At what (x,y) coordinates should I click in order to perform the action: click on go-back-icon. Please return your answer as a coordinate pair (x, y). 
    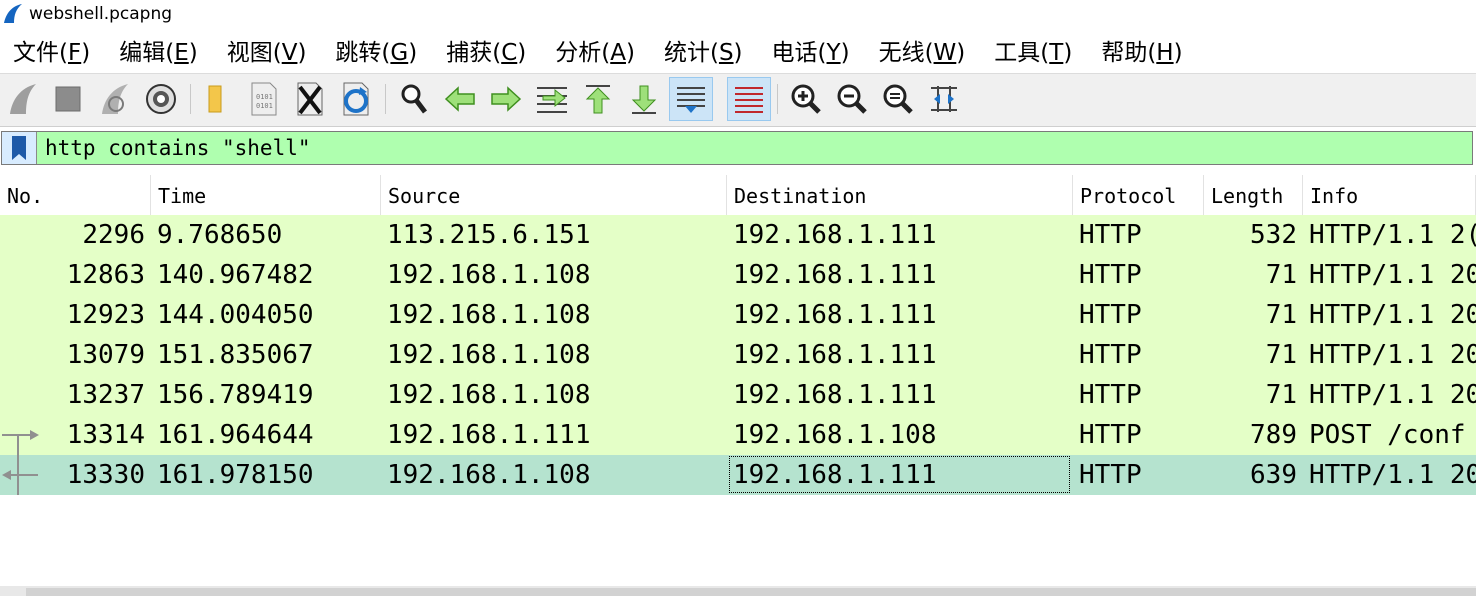
    Looking at the image, I should click on (459, 99).